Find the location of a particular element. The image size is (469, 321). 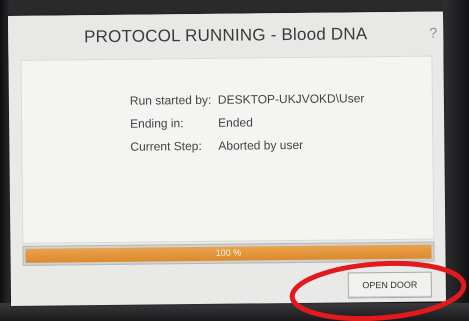

title-bar: PROTOCOL RUNNING - Blood DNA ? is located at coordinates (226, 34).